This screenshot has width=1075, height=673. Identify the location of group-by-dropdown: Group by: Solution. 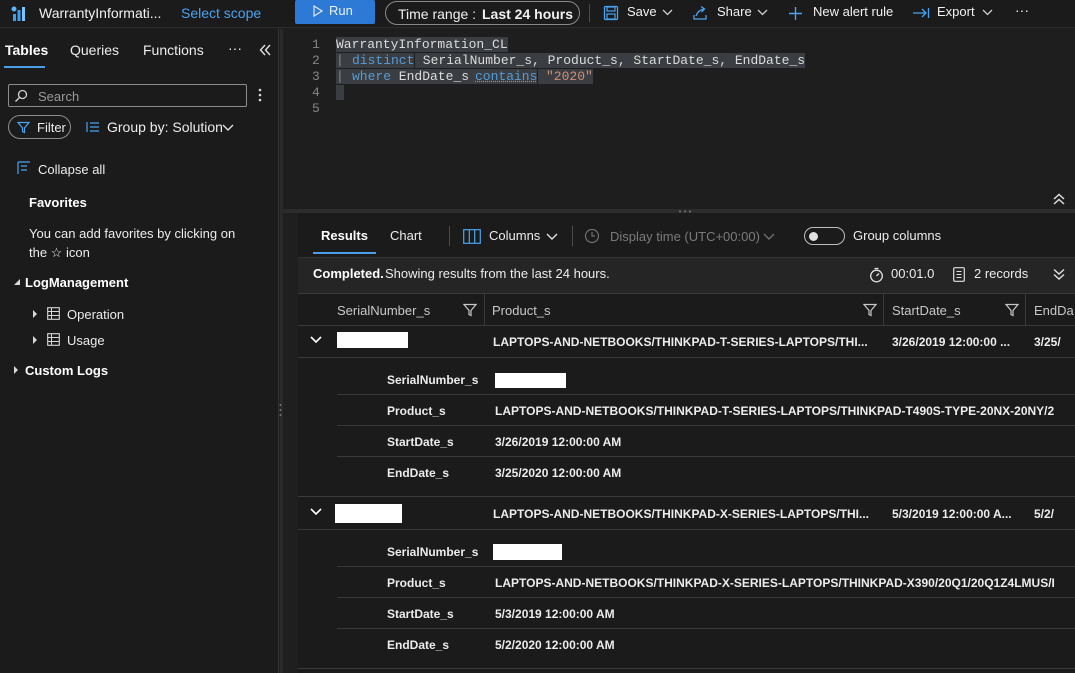
(165, 127).